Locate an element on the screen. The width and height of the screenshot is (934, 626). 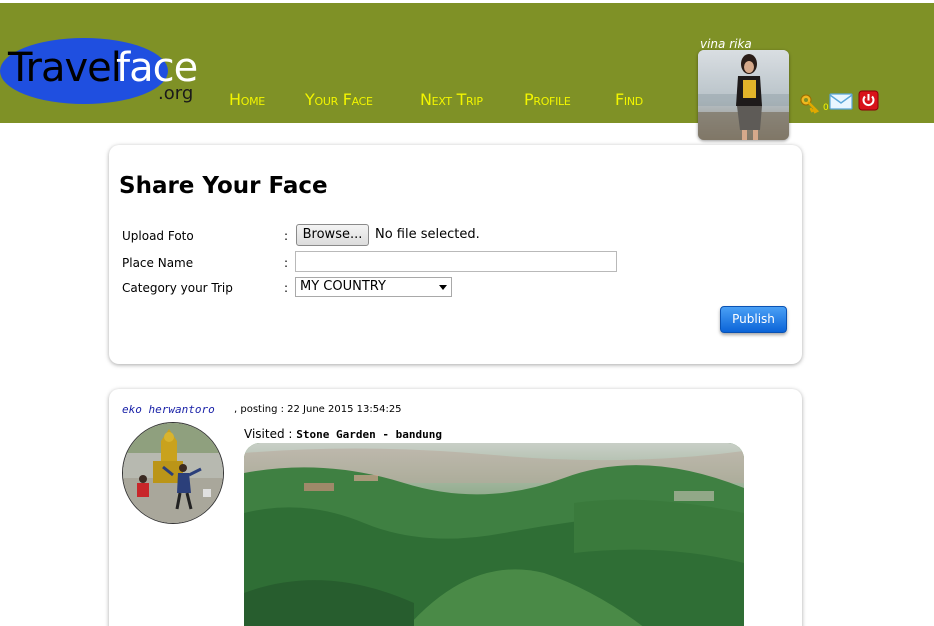
nav-next-trip: Next Trip is located at coordinates (451, 100).